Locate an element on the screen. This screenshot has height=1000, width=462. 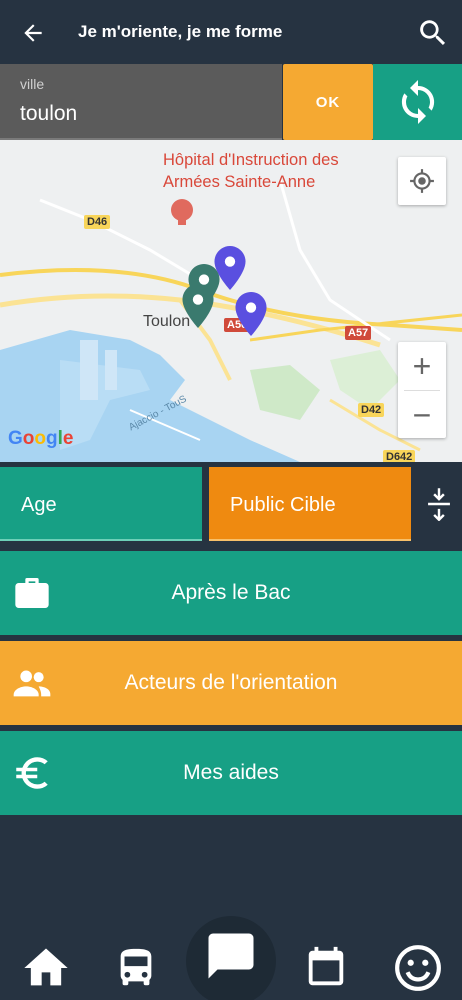
city-search-bar: ville OK is located at coordinates (231, 102).